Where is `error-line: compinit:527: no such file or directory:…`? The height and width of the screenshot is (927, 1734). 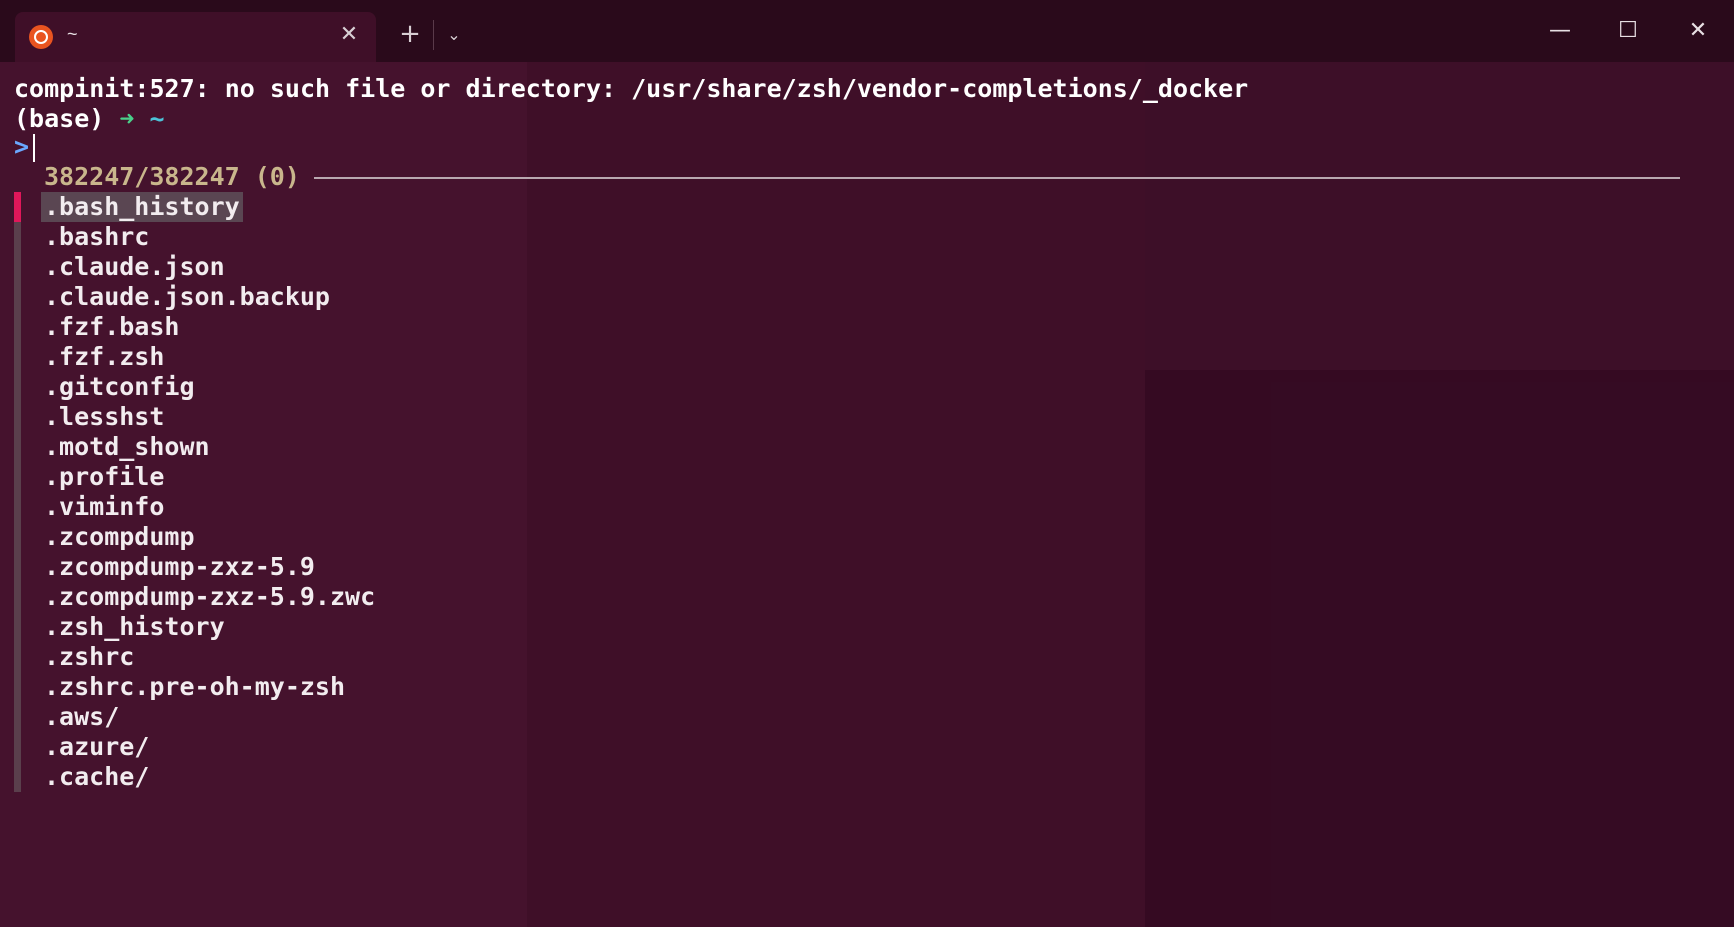 error-line: compinit:527: no such file or directory:… is located at coordinates (631, 88).